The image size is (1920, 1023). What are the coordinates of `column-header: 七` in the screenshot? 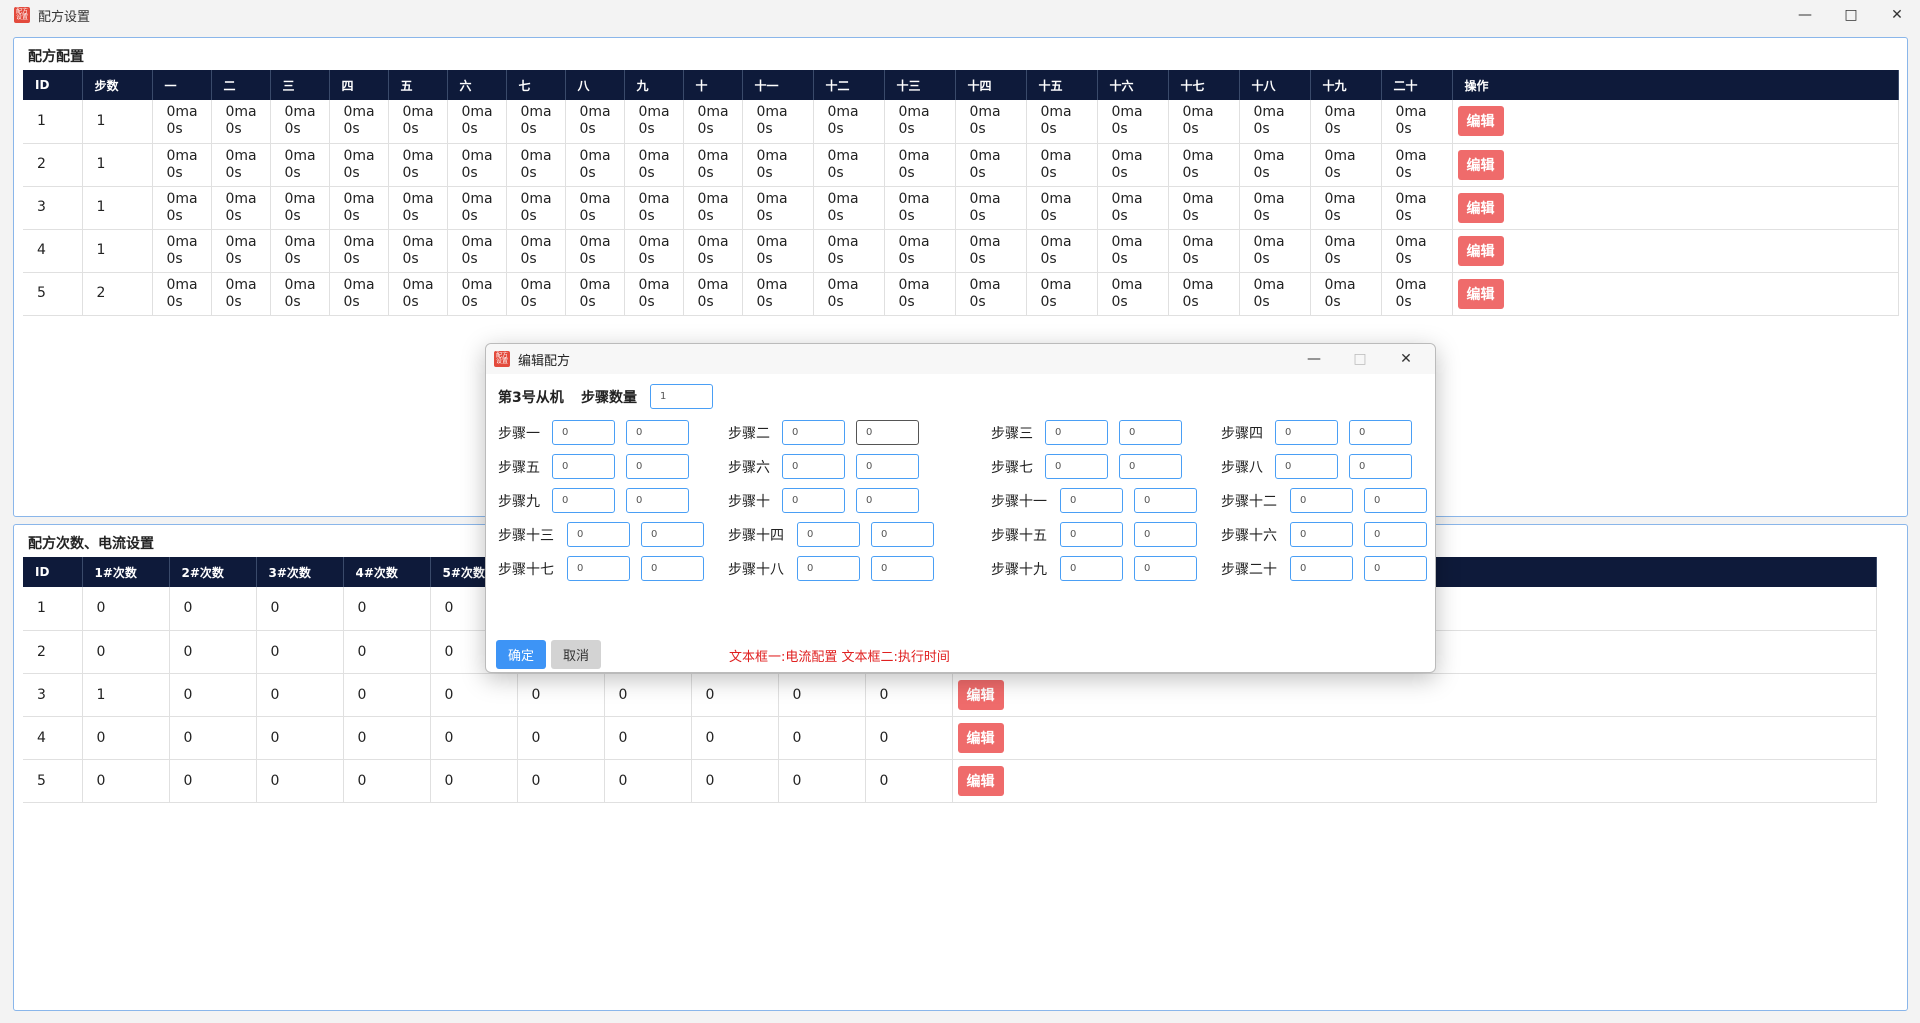 It's located at (536, 85).